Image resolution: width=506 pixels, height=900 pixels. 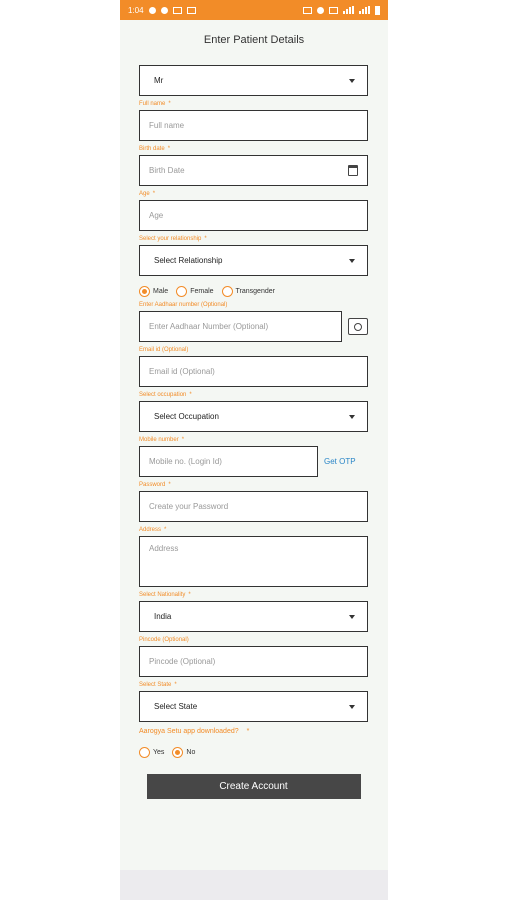 I want to click on occupation-label: Select occupation *, so click(x=165, y=395).